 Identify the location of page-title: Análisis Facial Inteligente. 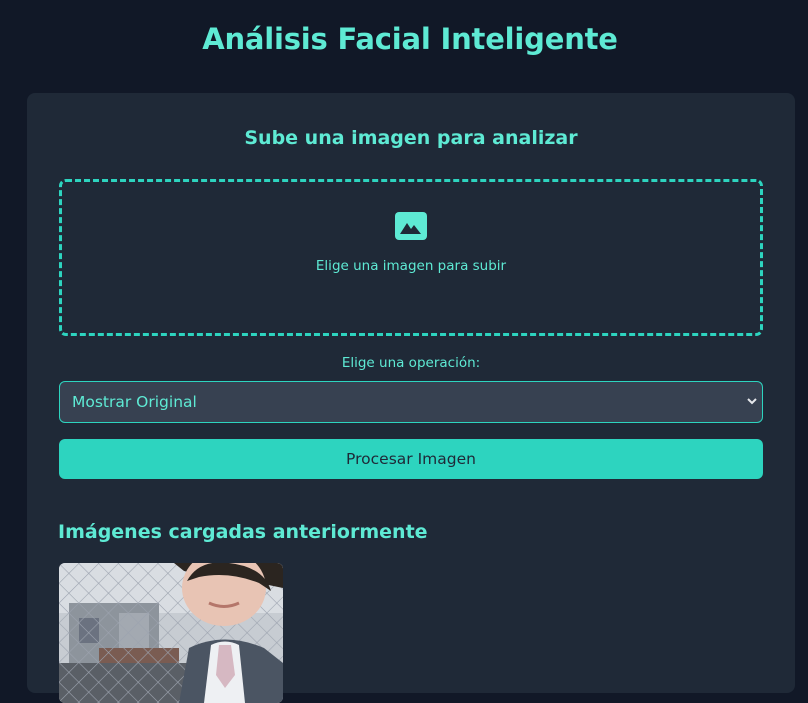
(410, 39).